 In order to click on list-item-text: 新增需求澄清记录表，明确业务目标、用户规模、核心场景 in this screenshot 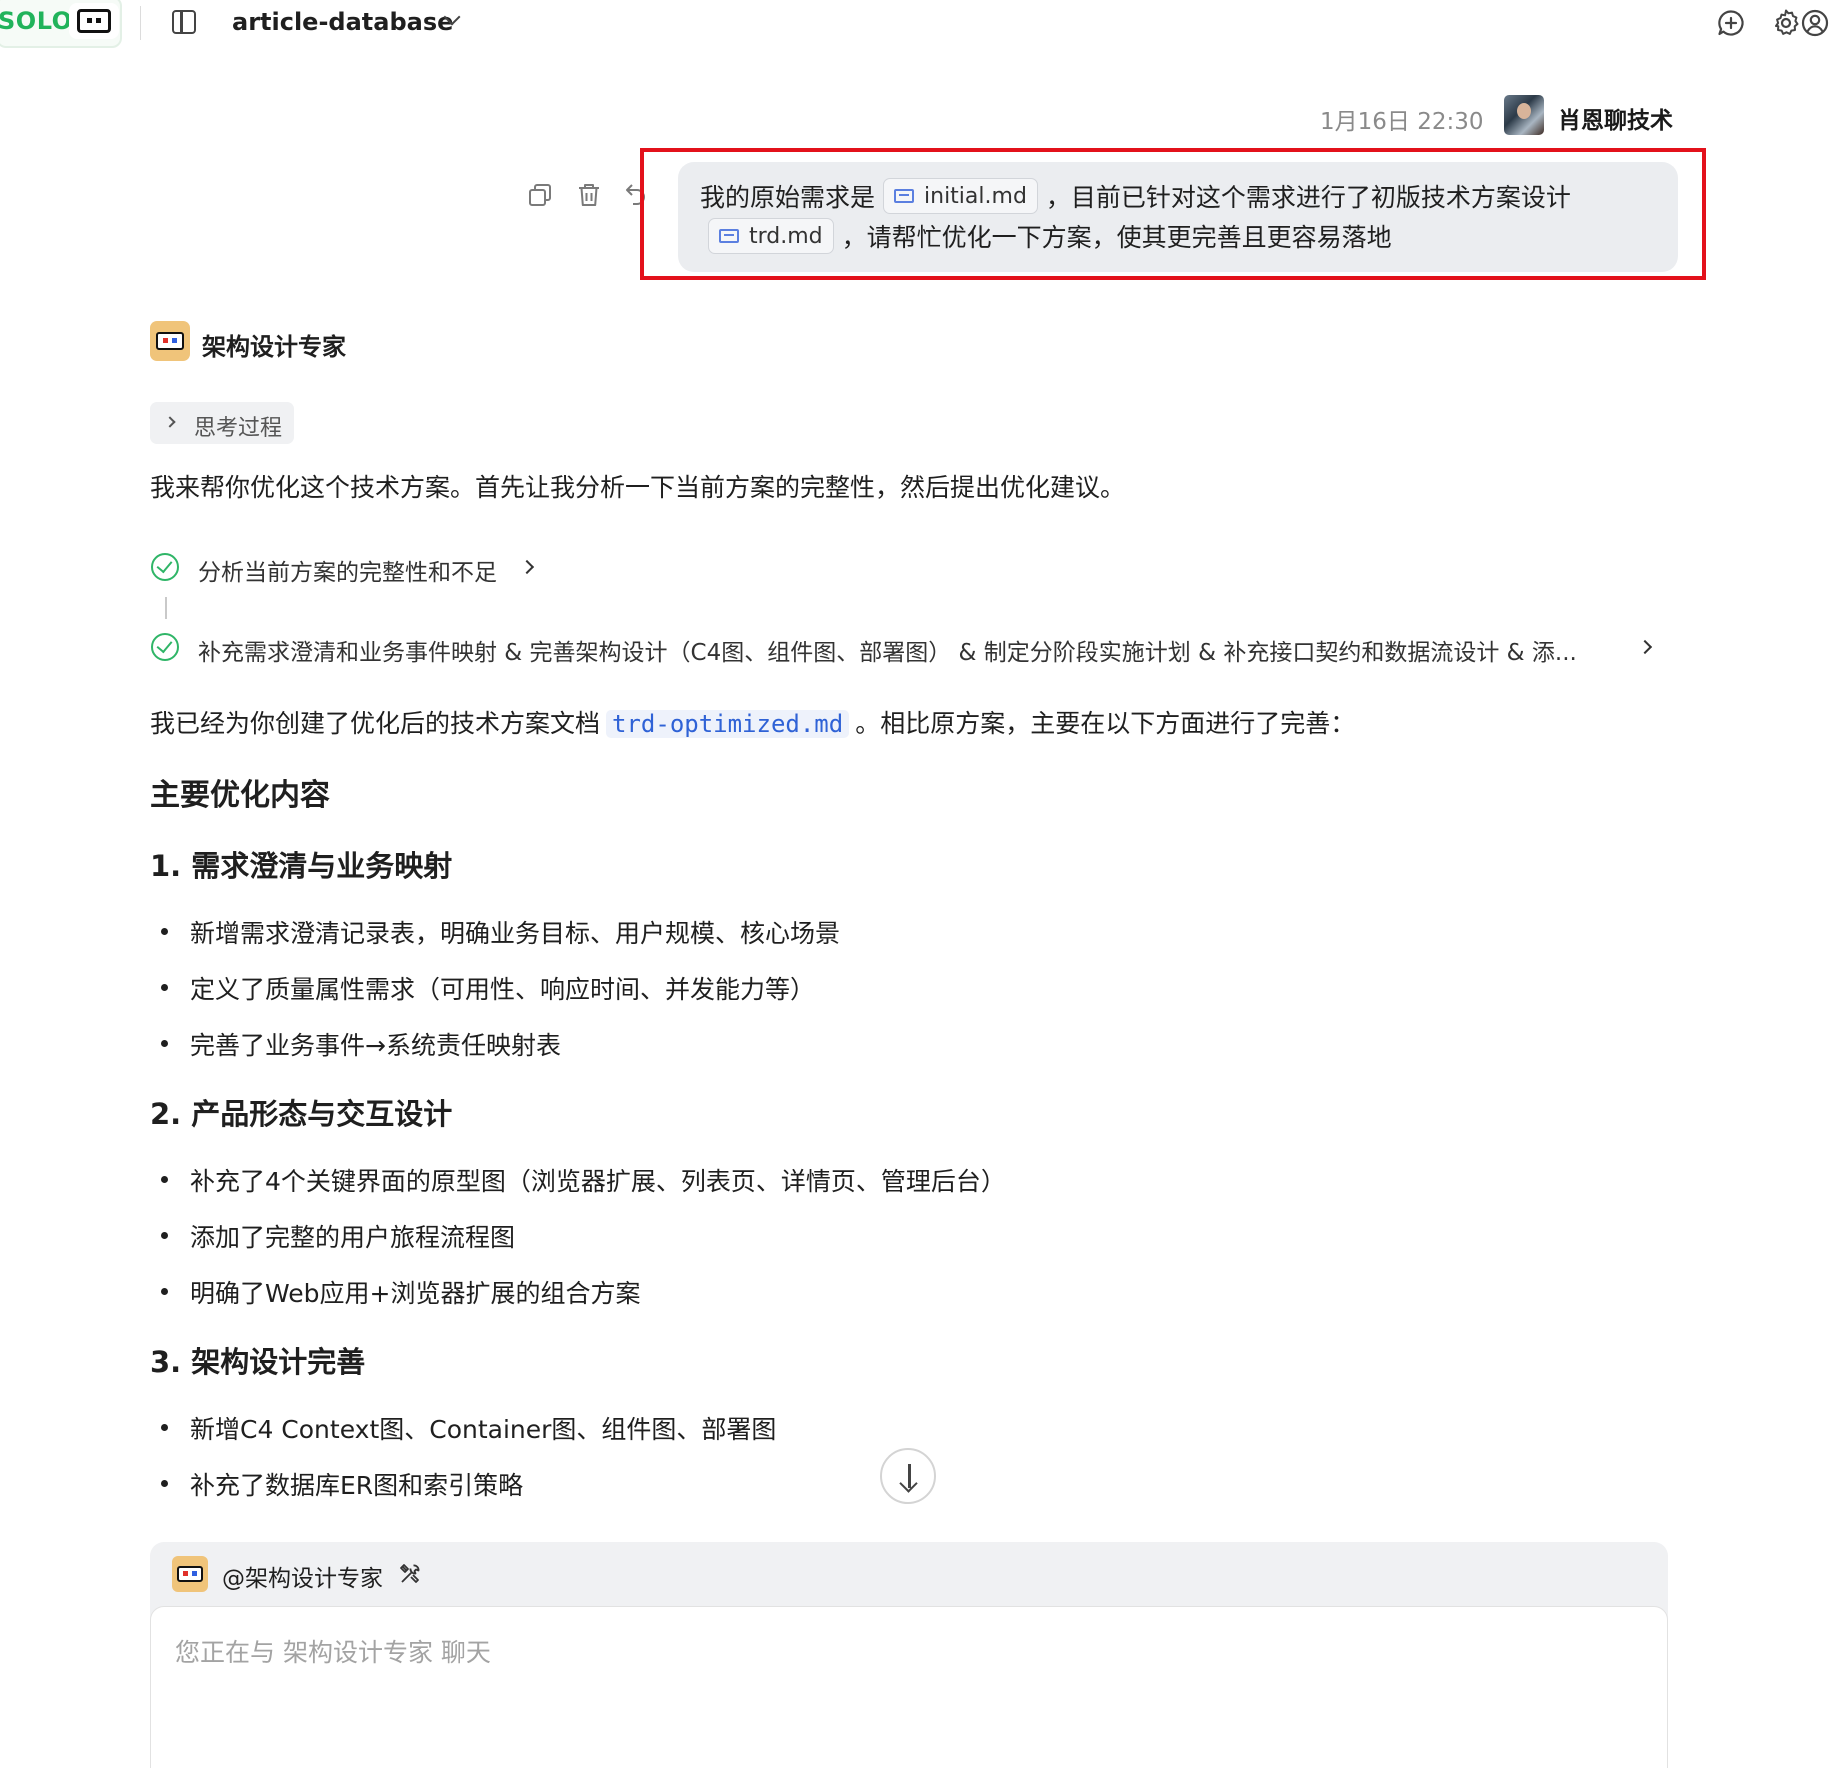, I will do `click(515, 933)`.